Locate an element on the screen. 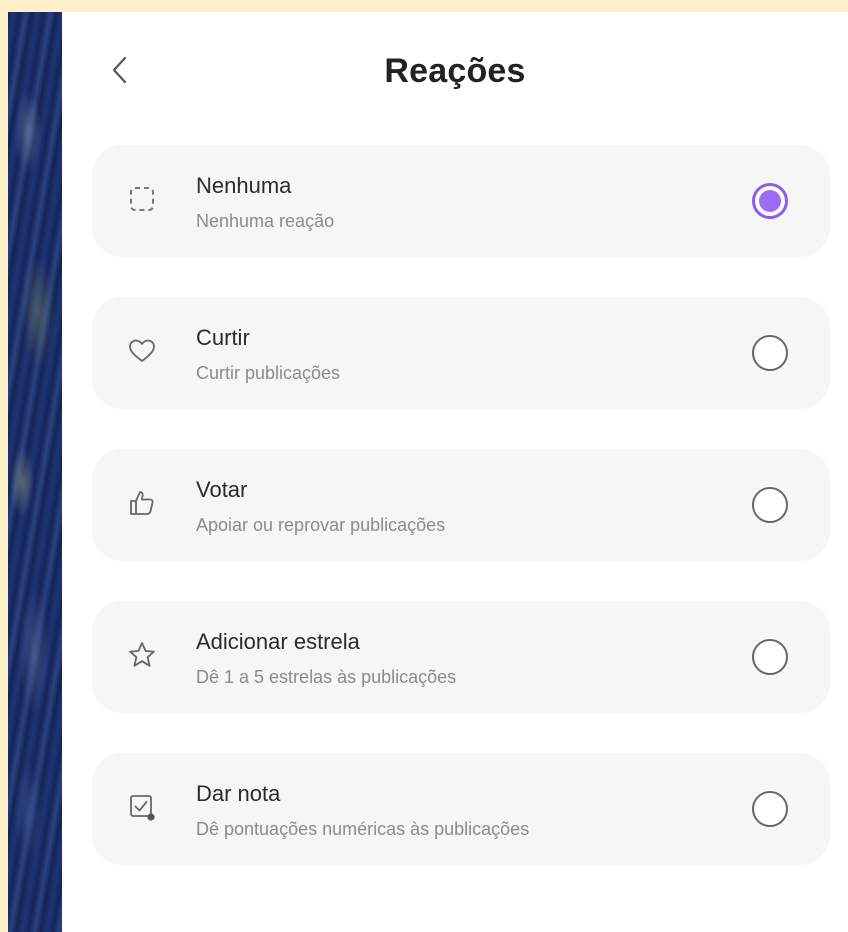 The height and width of the screenshot is (932, 848). option-description: Nenhuma reação is located at coordinates (265, 221).